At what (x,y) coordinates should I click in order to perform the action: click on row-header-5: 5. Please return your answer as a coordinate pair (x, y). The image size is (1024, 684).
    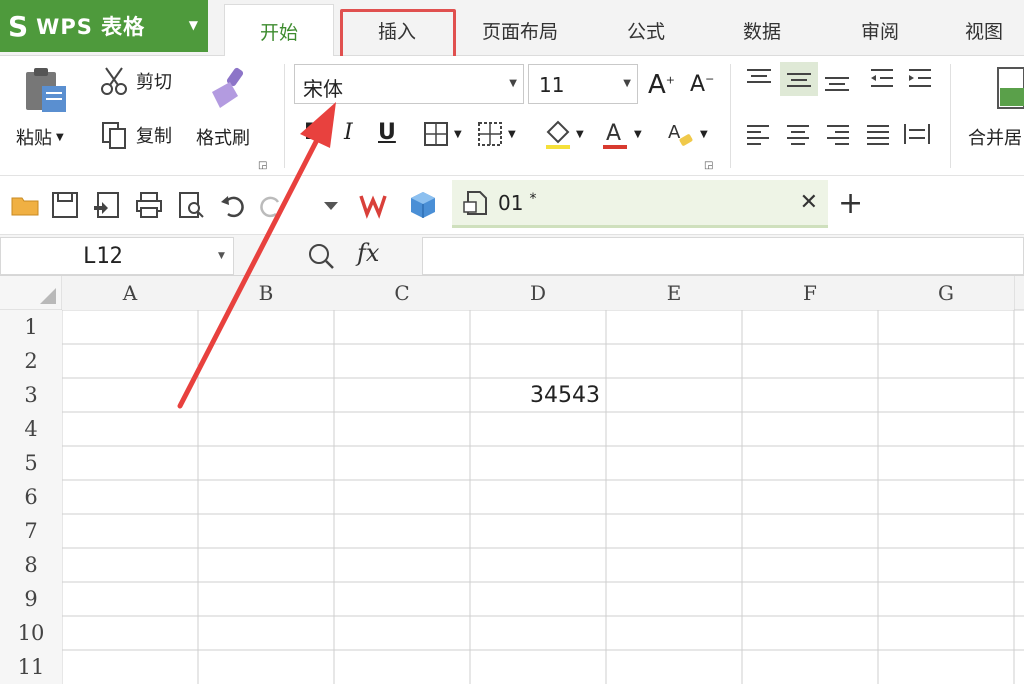
    Looking at the image, I should click on (31, 463).